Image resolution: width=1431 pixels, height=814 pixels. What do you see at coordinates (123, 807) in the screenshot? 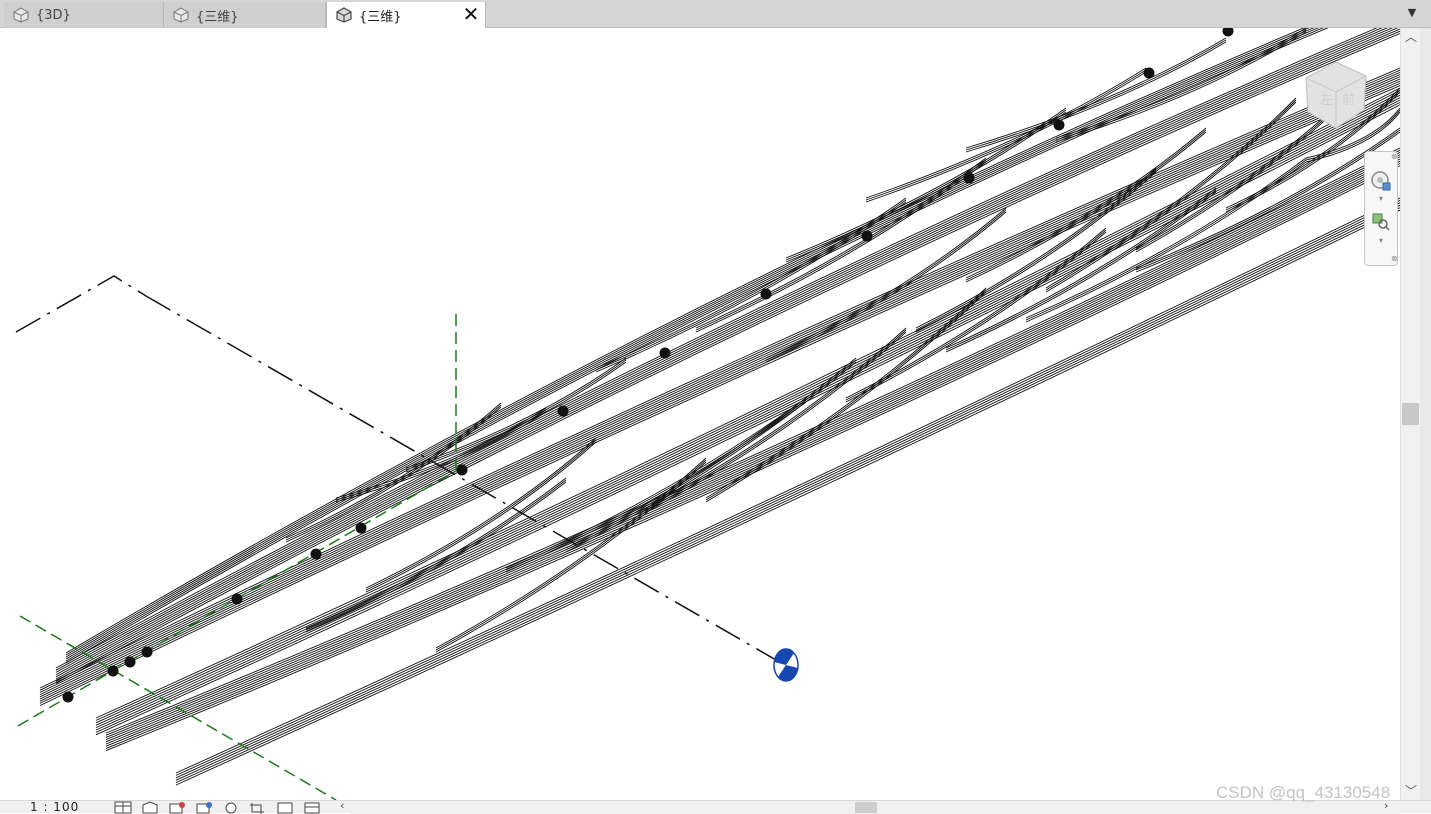
I see `detail-level-icon` at bounding box center [123, 807].